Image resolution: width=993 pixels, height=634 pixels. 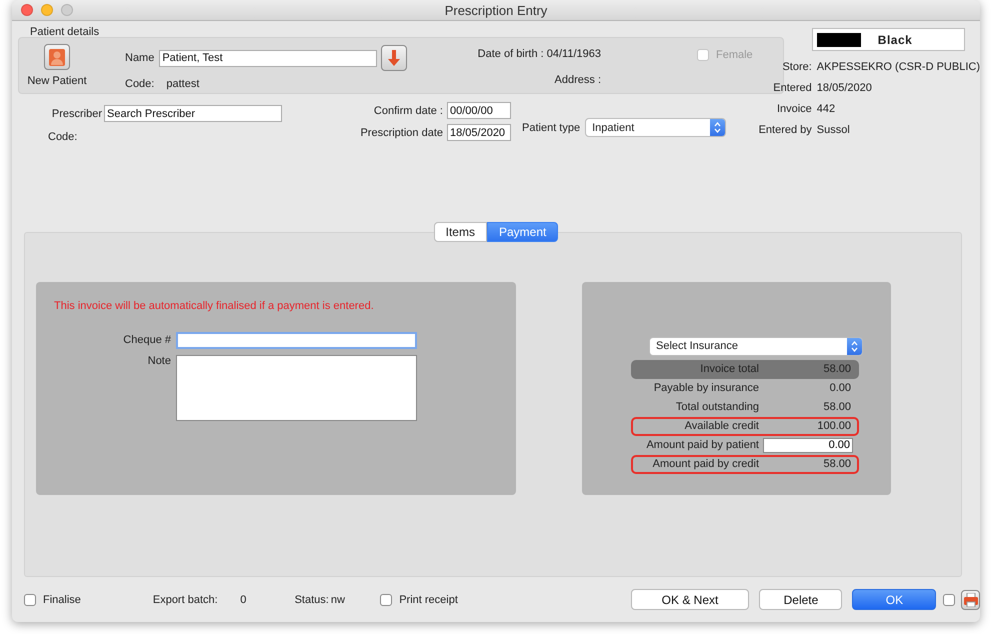 What do you see at coordinates (460, 232) in the screenshot?
I see `tab: Items` at bounding box center [460, 232].